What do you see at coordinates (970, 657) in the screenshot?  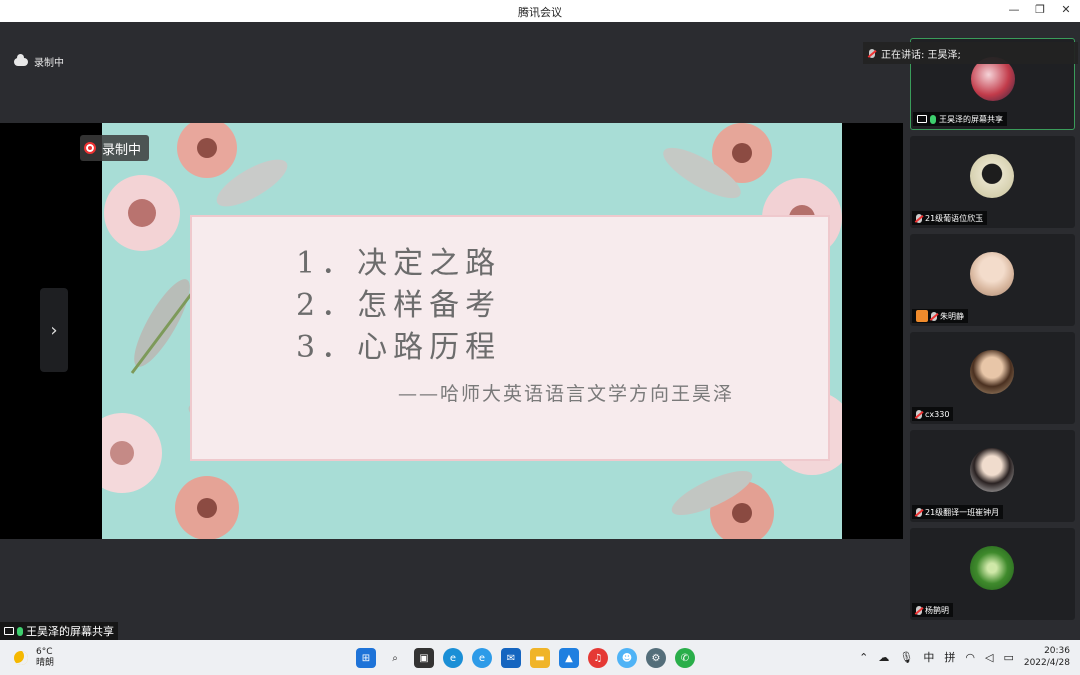 I see `wifi-icon: ◠` at bounding box center [970, 657].